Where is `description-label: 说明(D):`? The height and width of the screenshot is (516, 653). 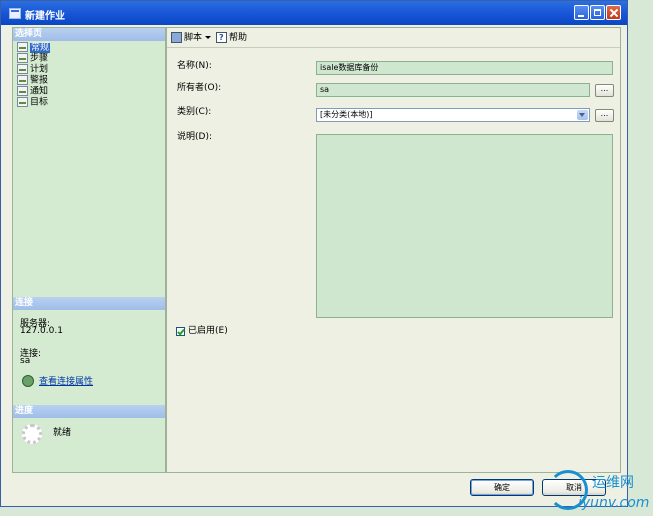
description-label: 说明(D): is located at coordinates (194, 137).